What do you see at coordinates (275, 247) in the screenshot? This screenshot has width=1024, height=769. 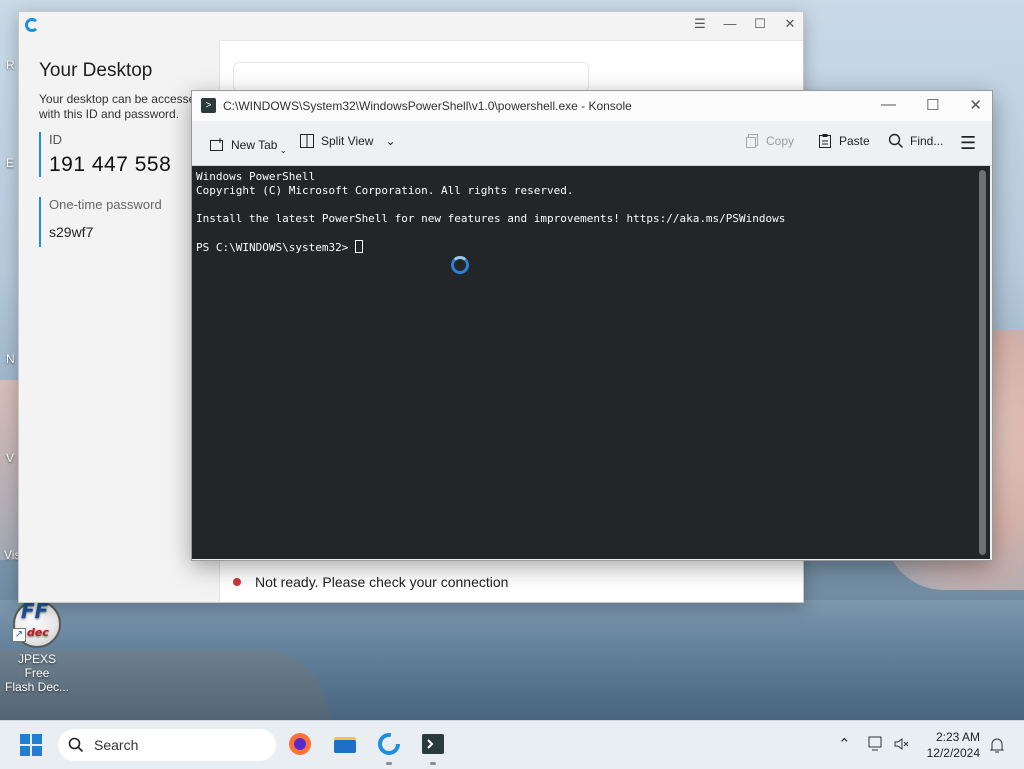 I see `terminal-prompt: PS C:\WINDOWS\system32>` at bounding box center [275, 247].